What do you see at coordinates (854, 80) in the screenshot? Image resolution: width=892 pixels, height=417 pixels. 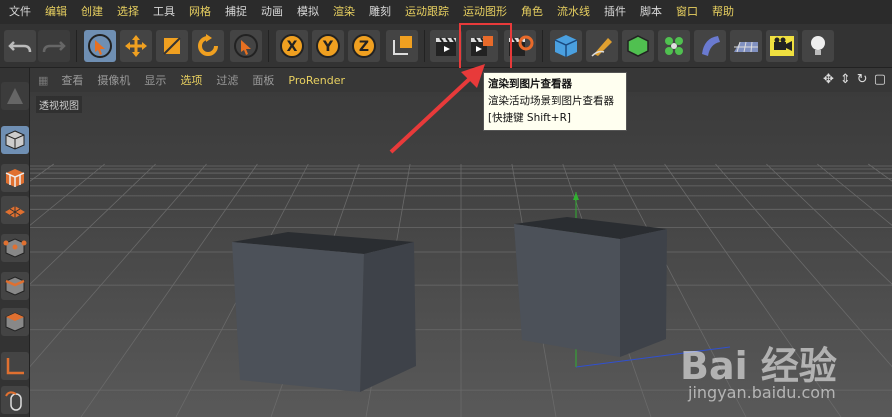 I see `viewport-nav: ✥ ⇕ ↻ ▢` at bounding box center [854, 80].